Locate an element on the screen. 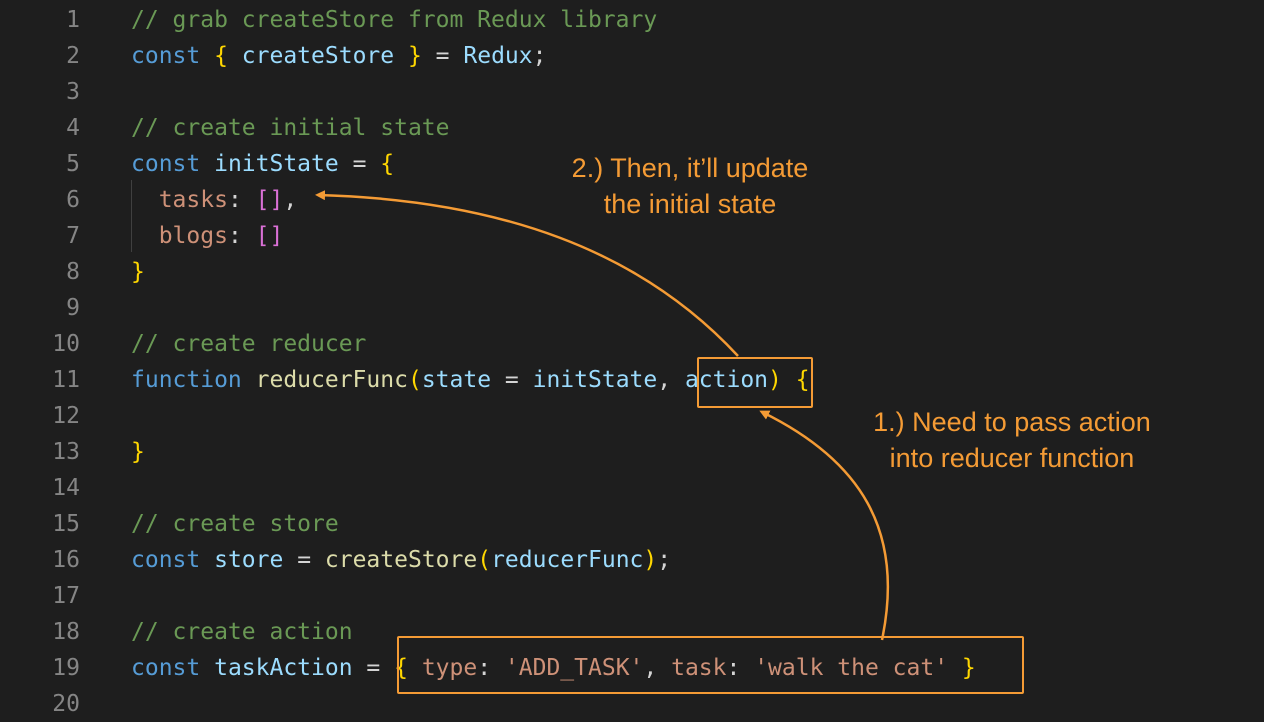 Image resolution: width=1264 pixels, height=722 pixels. annotation-step-1-line-2: into reducer function is located at coordinates (1012, 458).